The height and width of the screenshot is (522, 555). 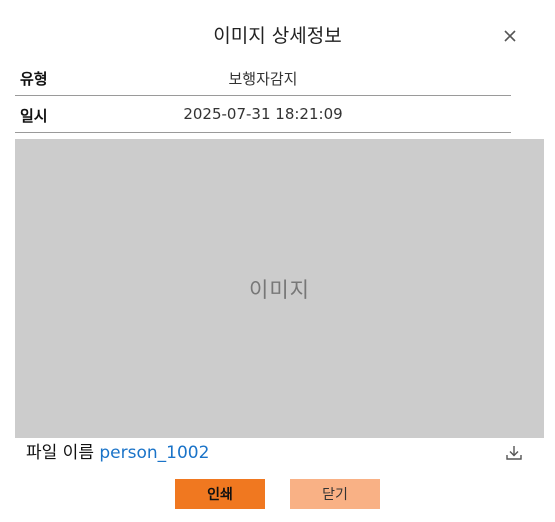 I want to click on close-icon, so click(x=510, y=36).